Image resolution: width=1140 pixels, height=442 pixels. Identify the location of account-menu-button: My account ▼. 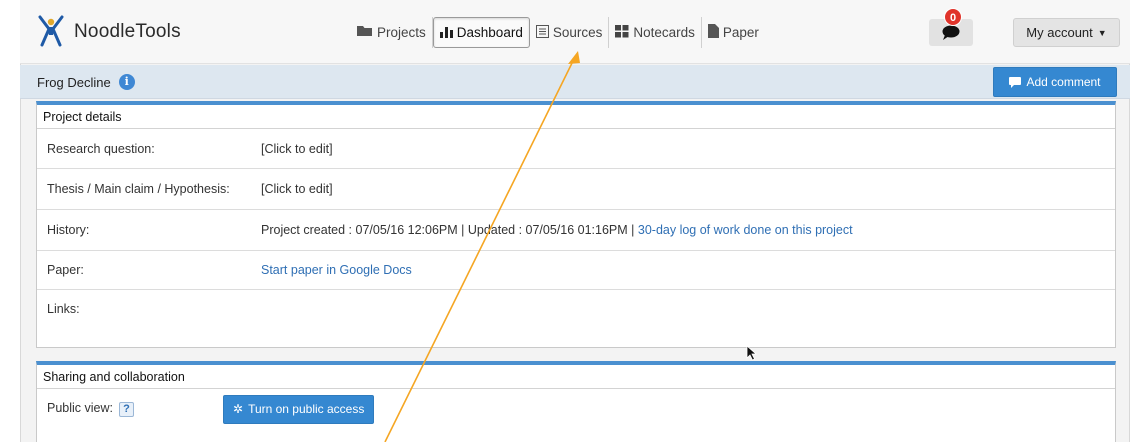
(1066, 32).